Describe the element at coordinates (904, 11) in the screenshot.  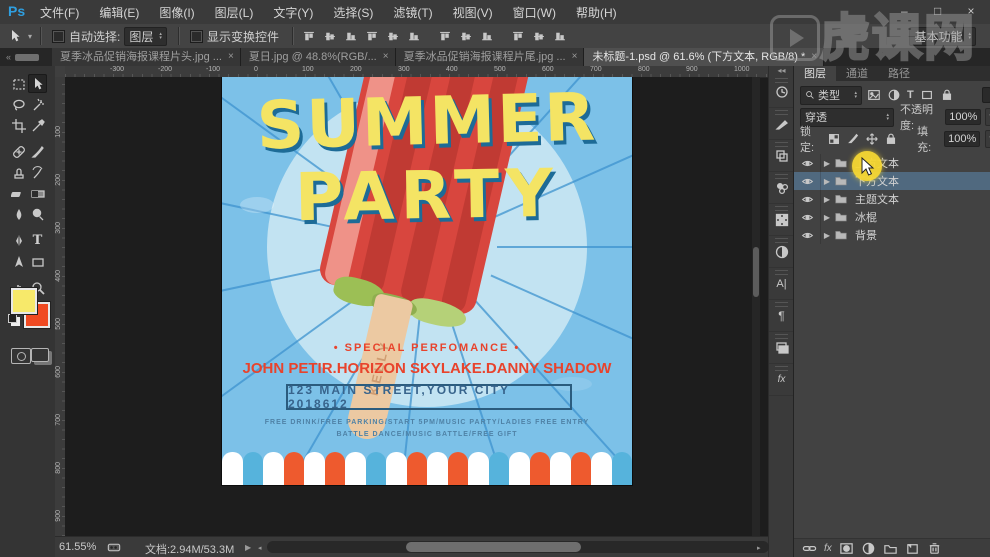
I see `minimize-button: –` at that location.